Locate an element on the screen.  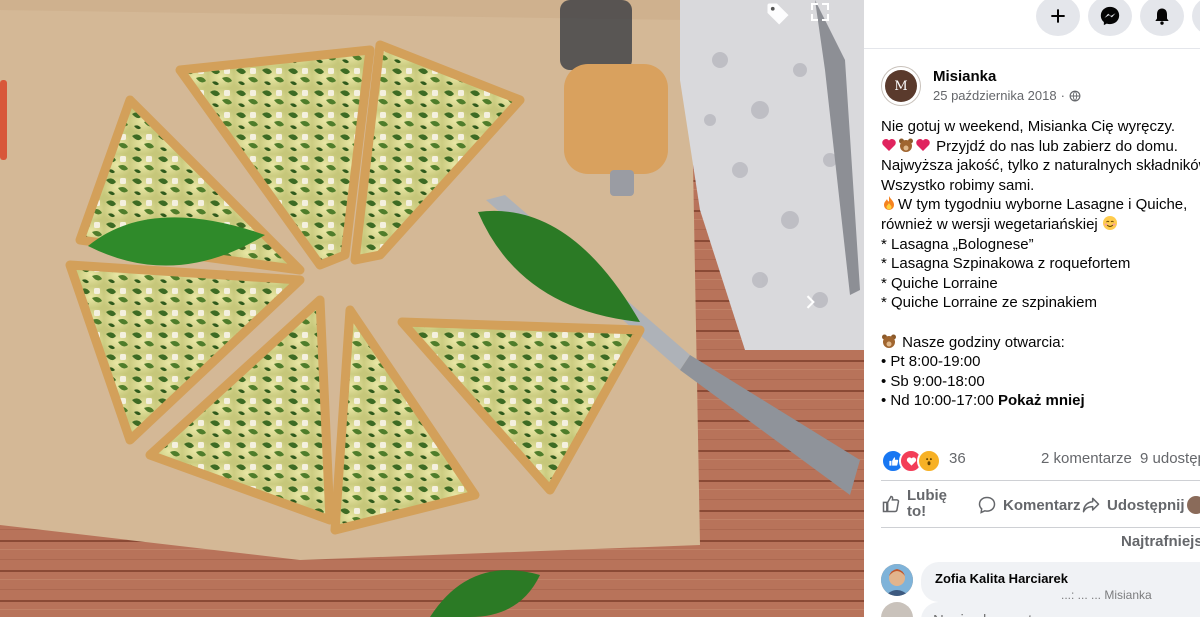
commenter-avatar is located at coordinates (897, 580).